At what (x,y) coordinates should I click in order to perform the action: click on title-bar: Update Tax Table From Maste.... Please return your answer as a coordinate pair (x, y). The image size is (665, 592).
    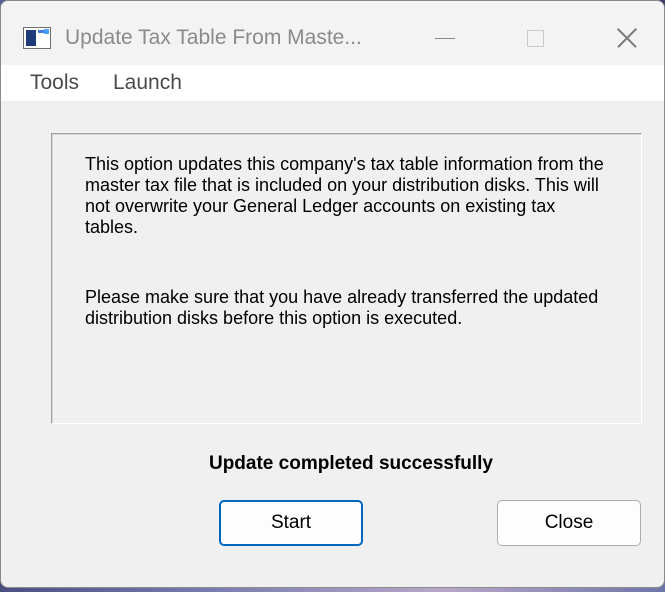
    Looking at the image, I should click on (332, 33).